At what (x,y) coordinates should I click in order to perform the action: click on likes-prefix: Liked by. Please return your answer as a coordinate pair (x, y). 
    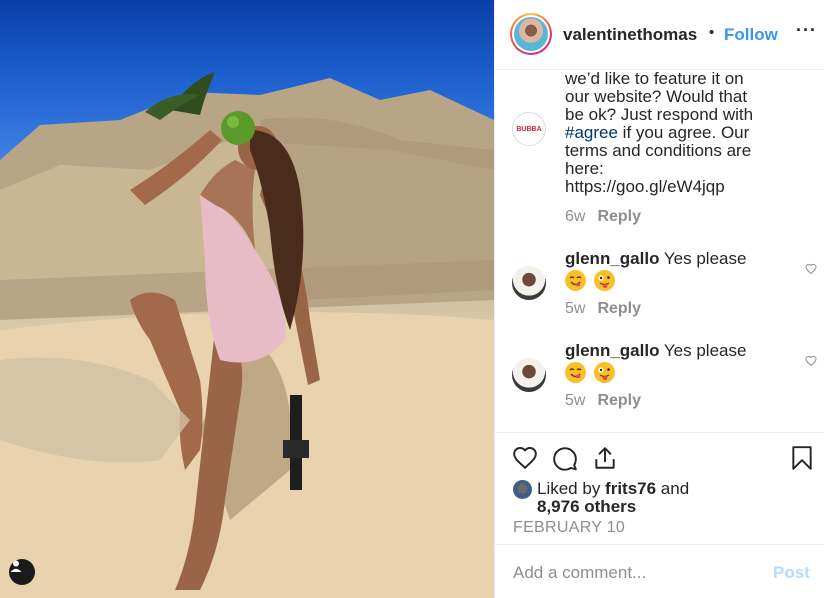
    Looking at the image, I should click on (571, 488).